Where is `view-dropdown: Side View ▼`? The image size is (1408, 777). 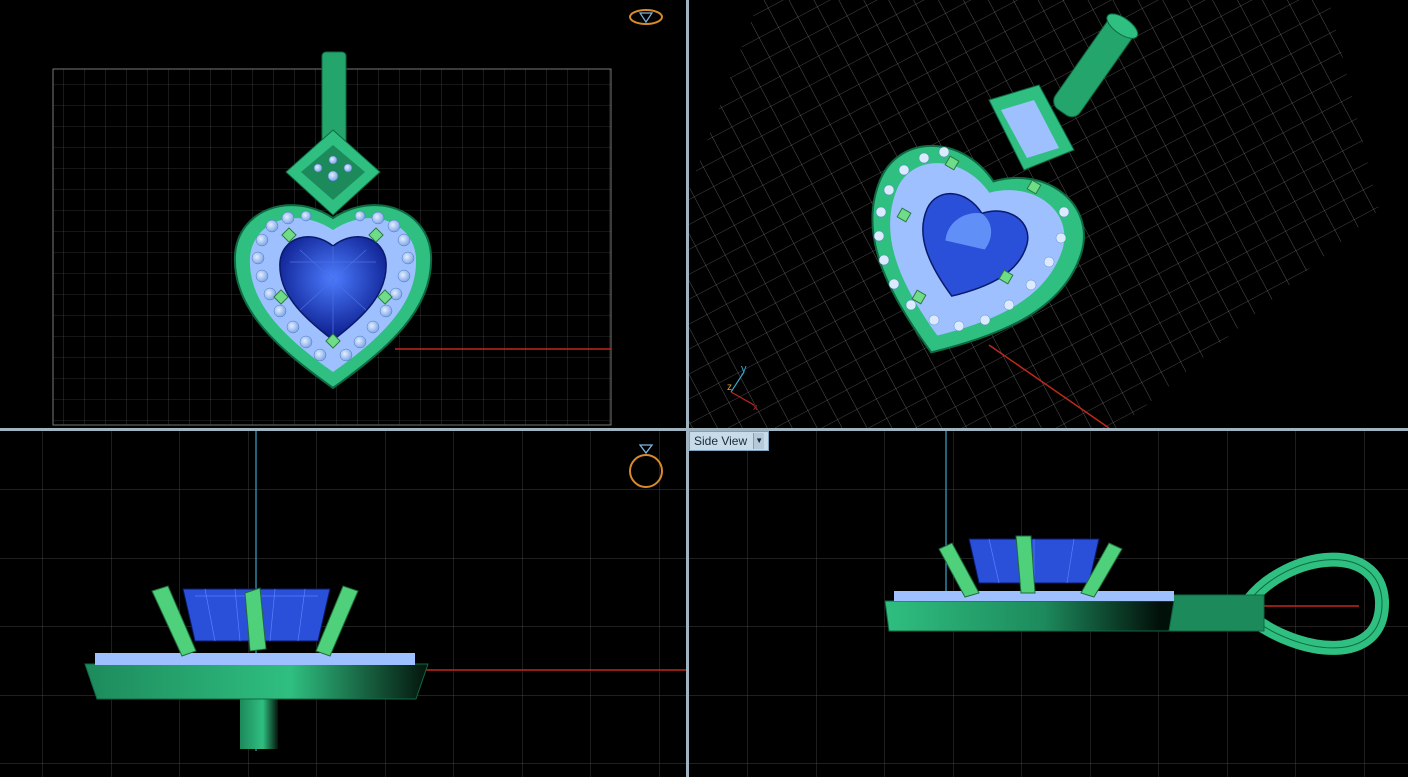 view-dropdown: Side View ▼ is located at coordinates (729, 441).